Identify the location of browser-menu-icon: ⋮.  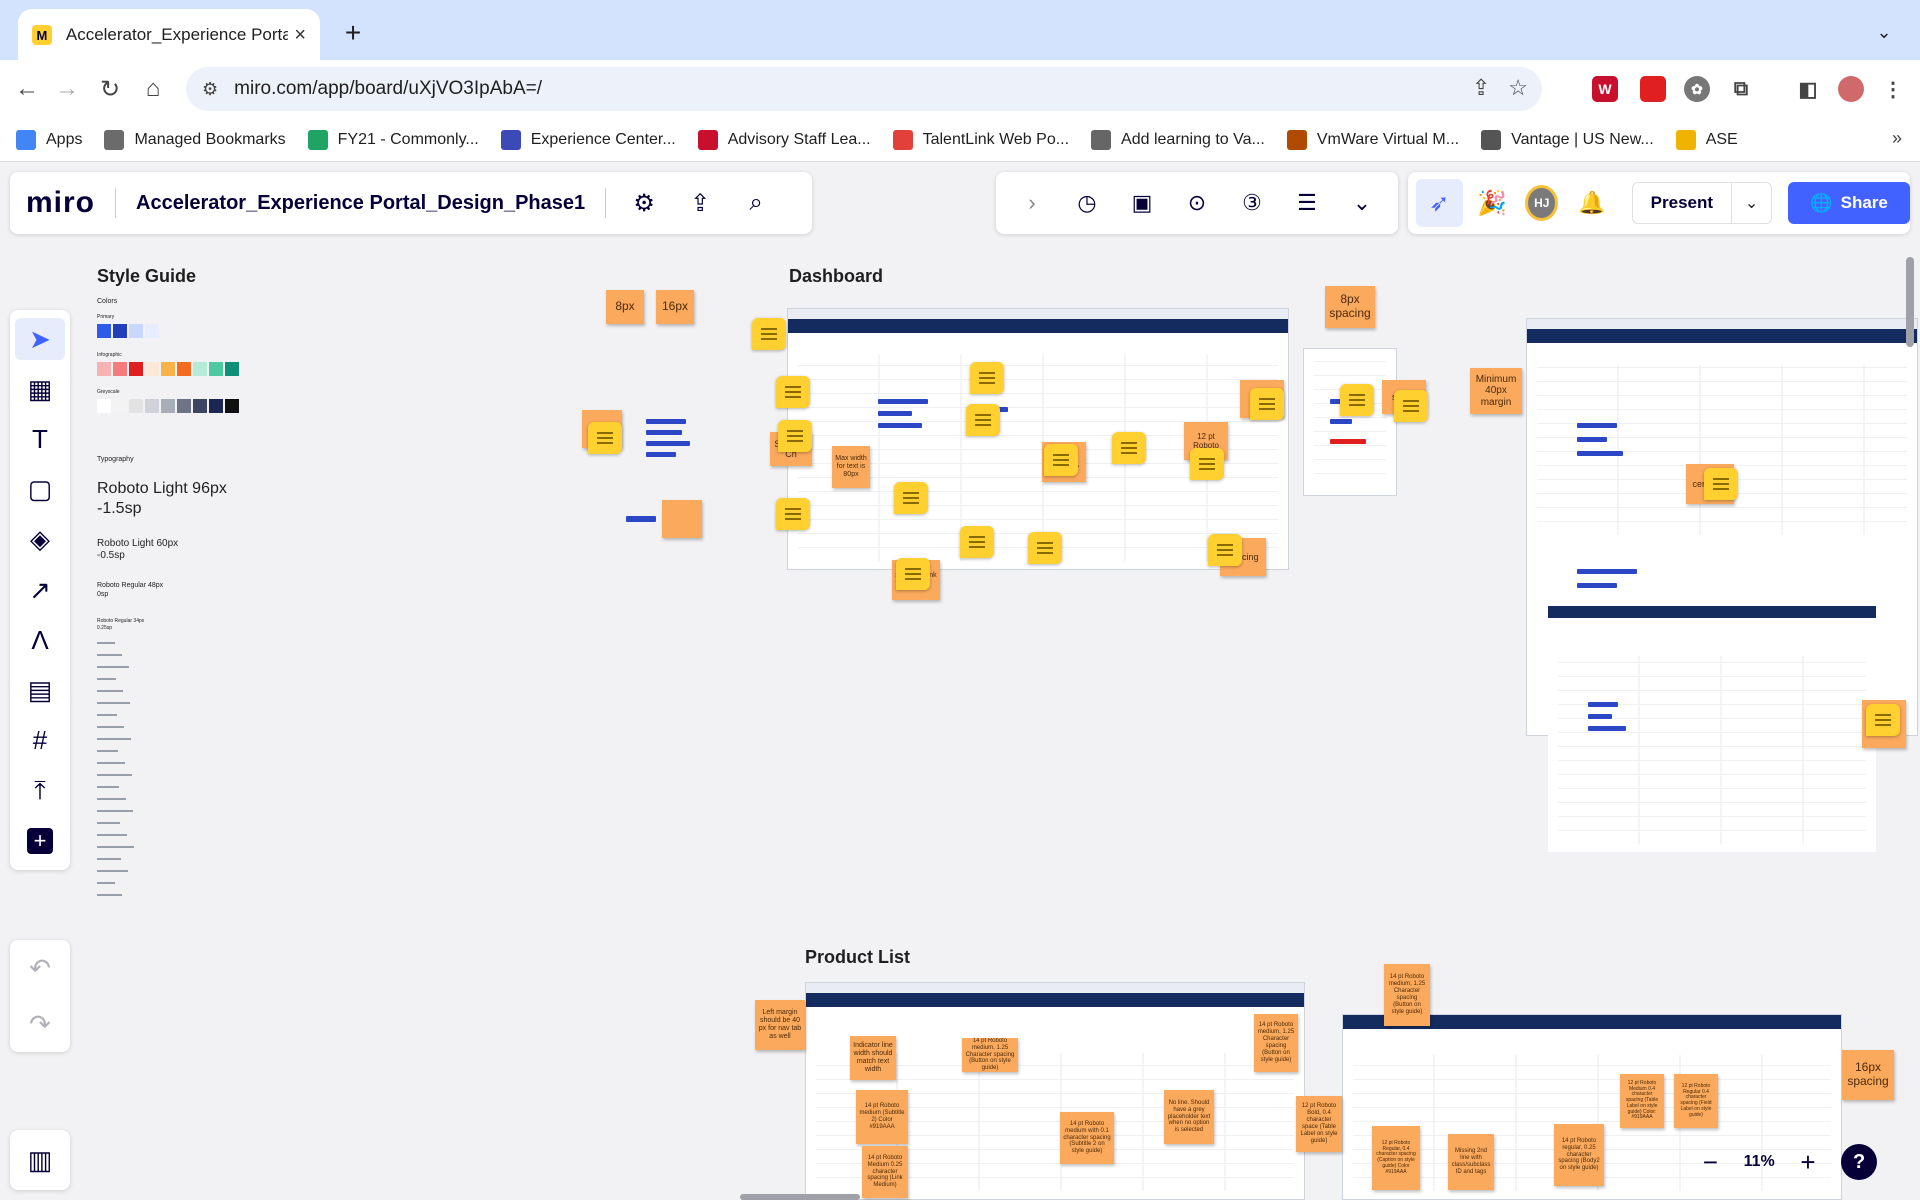
(1893, 89).